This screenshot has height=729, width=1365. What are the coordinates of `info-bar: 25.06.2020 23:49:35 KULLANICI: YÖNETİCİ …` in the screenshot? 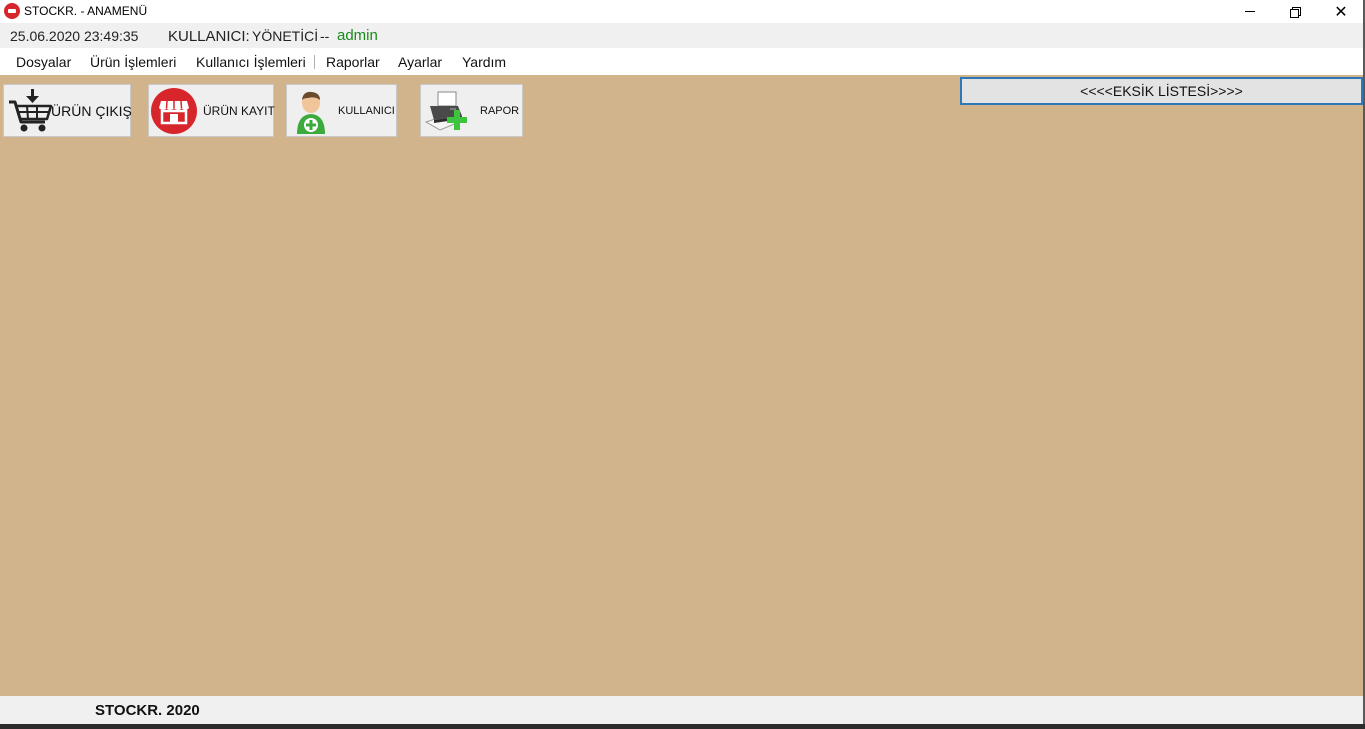 It's located at (681, 35).